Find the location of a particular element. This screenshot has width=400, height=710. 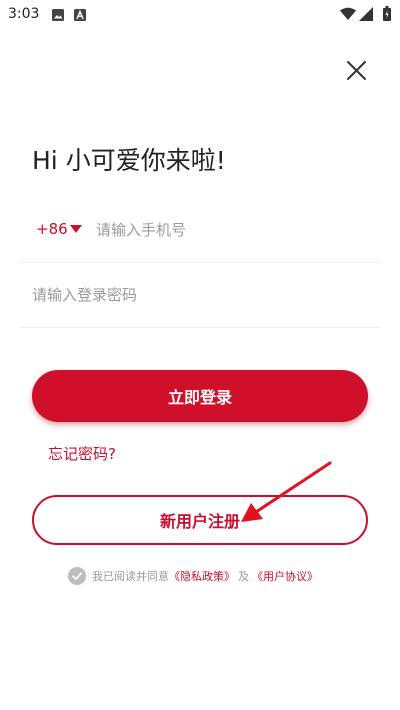

register-button-label: 新用户注册 is located at coordinates (199, 521).